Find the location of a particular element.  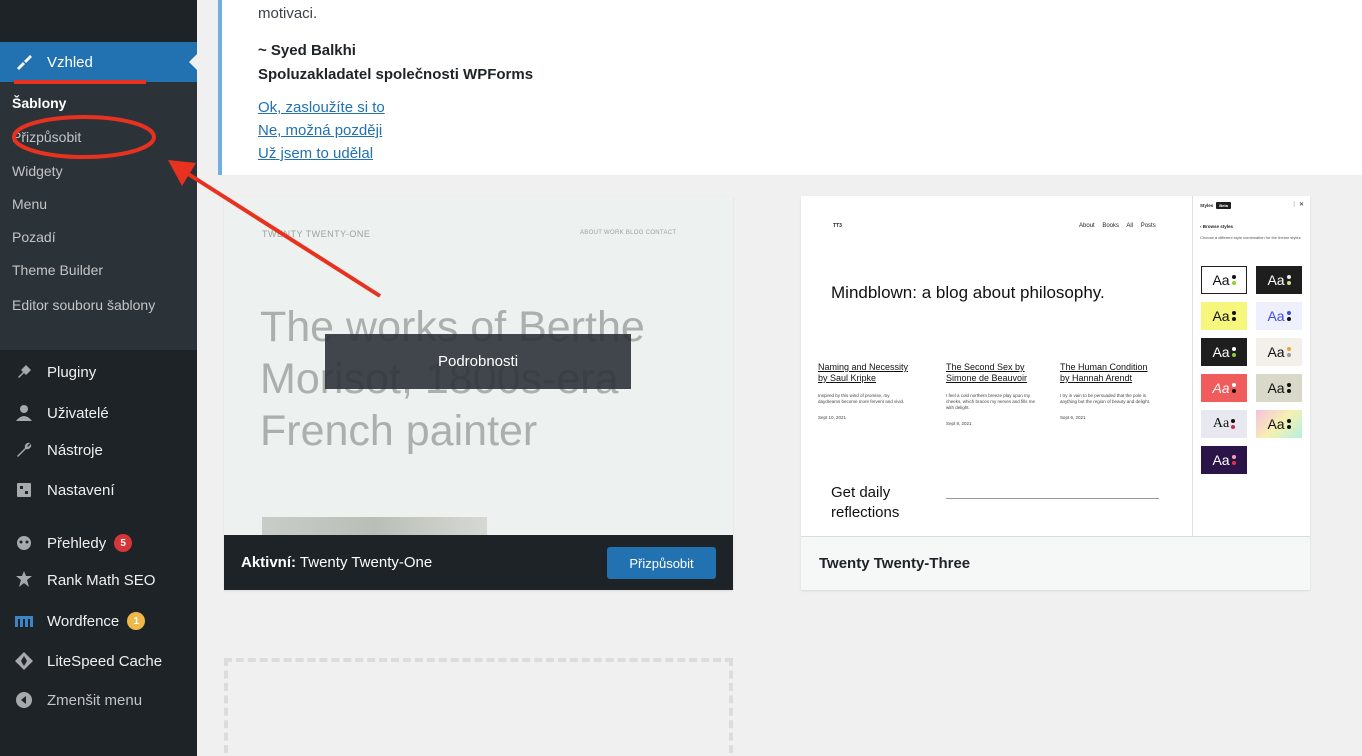

styles-close-icon: ⋮ ✕ is located at coordinates (1297, 205).